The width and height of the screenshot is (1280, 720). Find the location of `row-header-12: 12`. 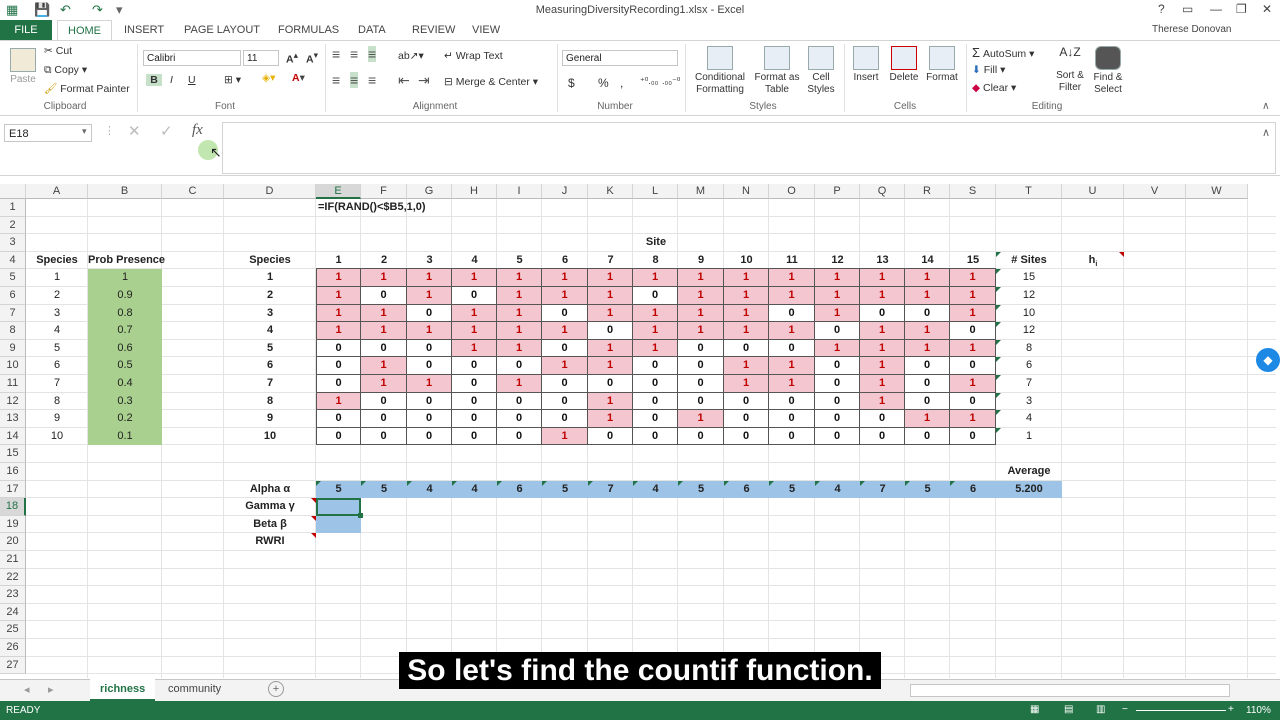

row-header-12: 12 is located at coordinates (13, 401).